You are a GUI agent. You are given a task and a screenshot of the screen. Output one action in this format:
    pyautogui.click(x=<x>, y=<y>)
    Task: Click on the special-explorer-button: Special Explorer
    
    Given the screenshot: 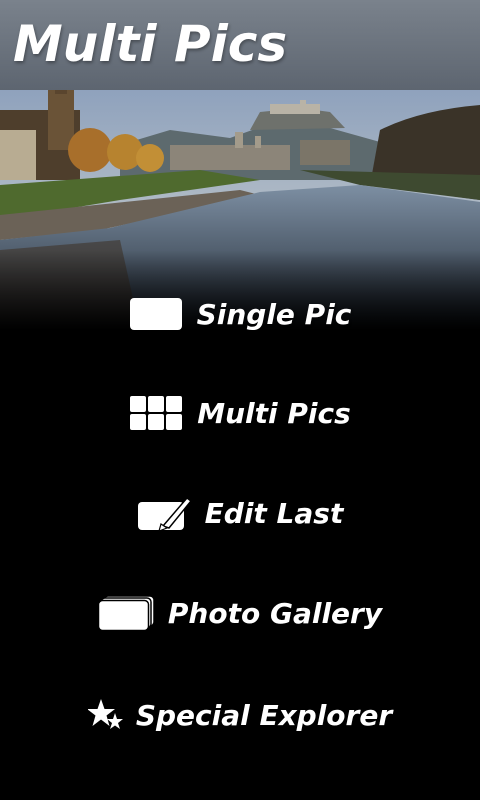 What is the action you would take?
    pyautogui.click(x=240, y=715)
    